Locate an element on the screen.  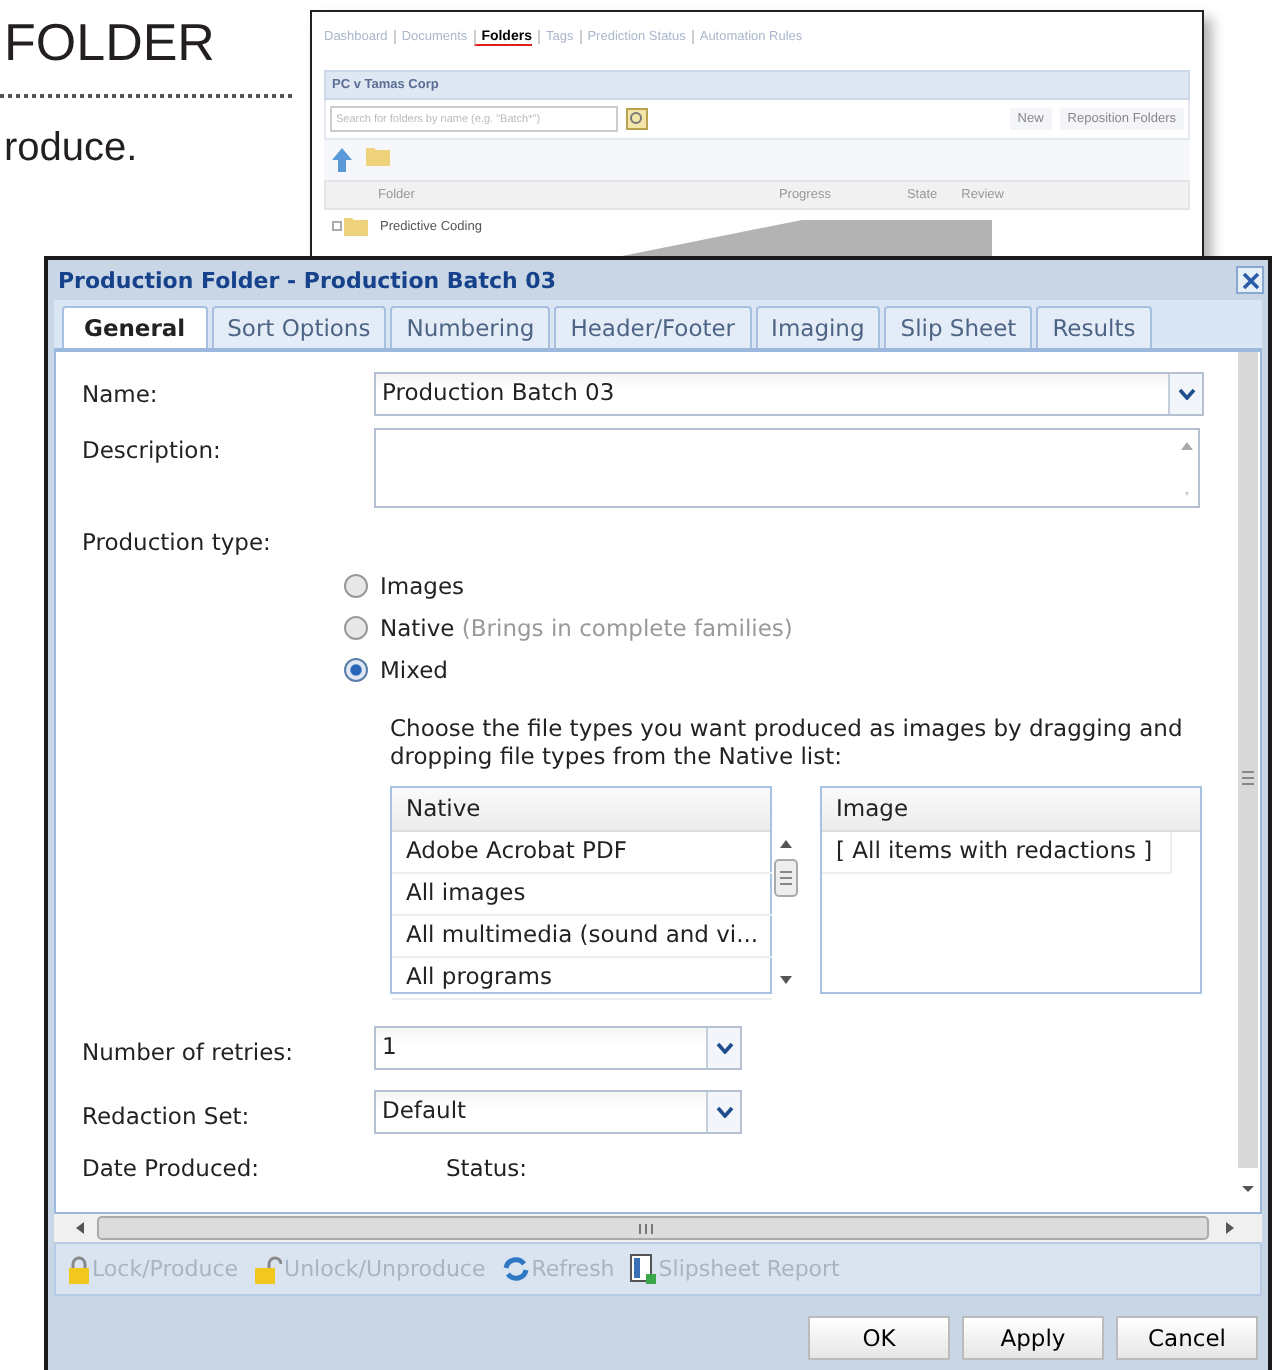
section-heading: FOLDER is located at coordinates (110, 43).